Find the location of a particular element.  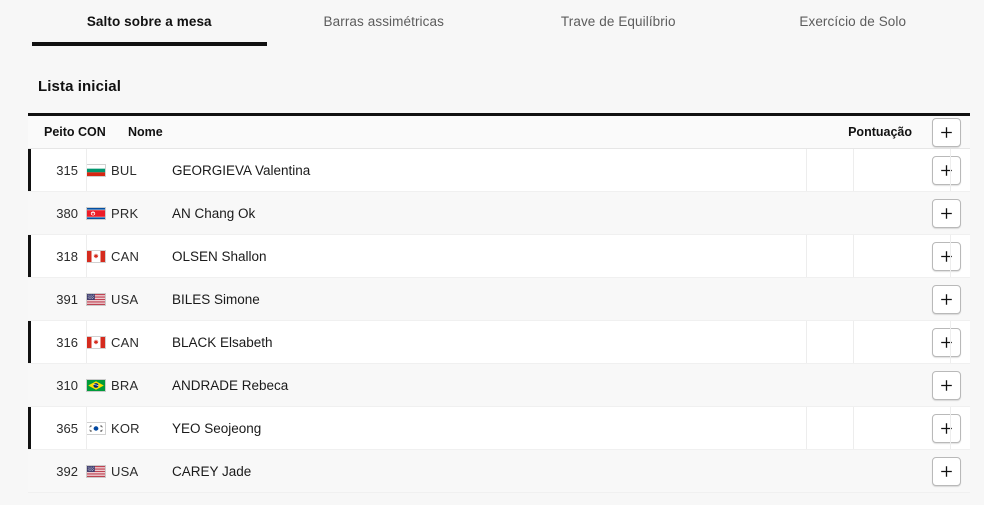

add-column-button is located at coordinates (946, 132).